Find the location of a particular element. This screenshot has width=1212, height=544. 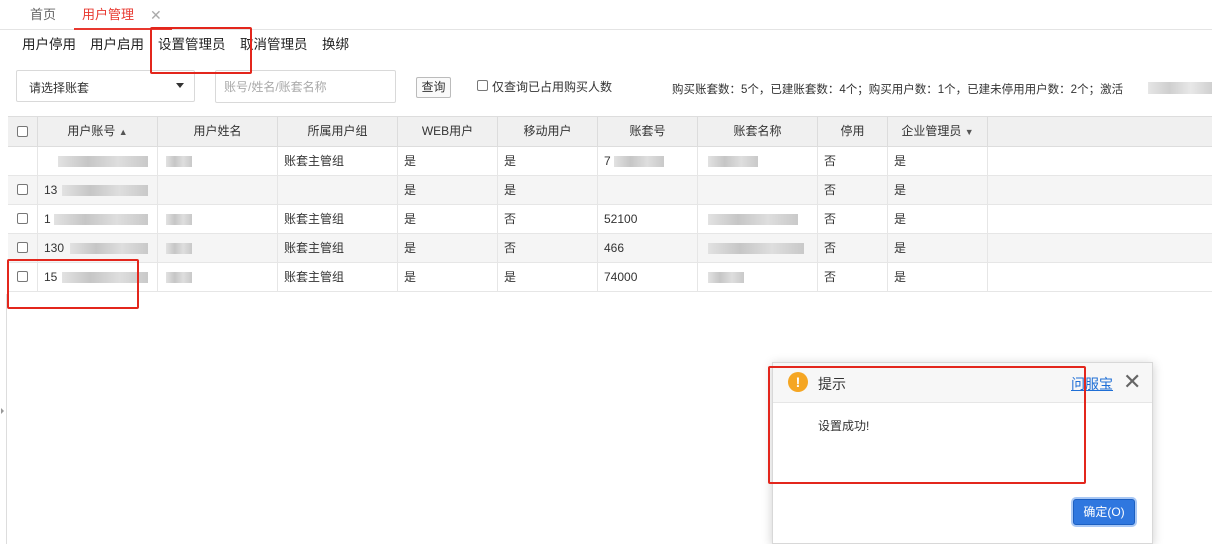

menu-set-admin: 设置管理员 is located at coordinates (192, 45).